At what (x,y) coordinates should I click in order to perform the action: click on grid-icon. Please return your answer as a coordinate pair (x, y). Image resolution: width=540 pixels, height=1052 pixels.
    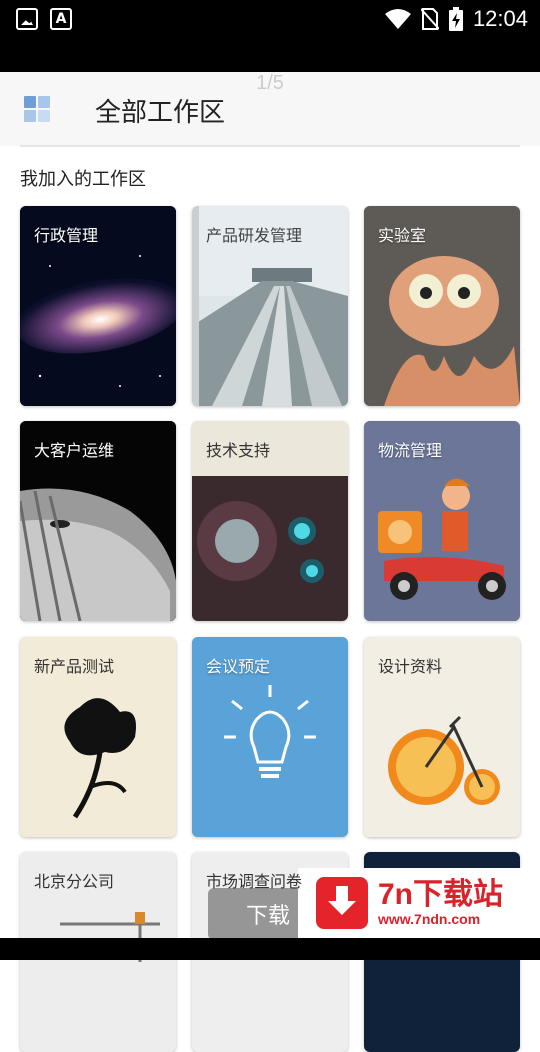
    Looking at the image, I should click on (37, 109).